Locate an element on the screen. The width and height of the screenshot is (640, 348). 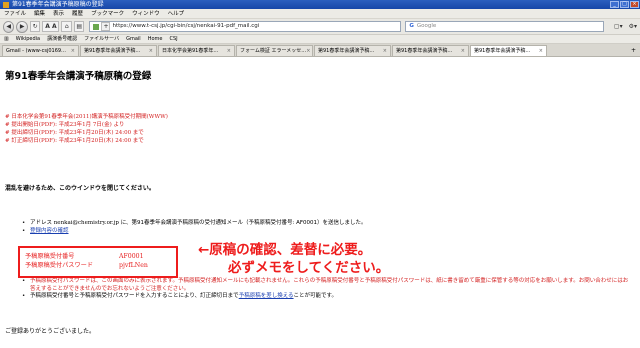
note-line: # 提出締切日(PDF): 平成23年1月20日(木) 24:00 まで is located at coordinates (74, 133).